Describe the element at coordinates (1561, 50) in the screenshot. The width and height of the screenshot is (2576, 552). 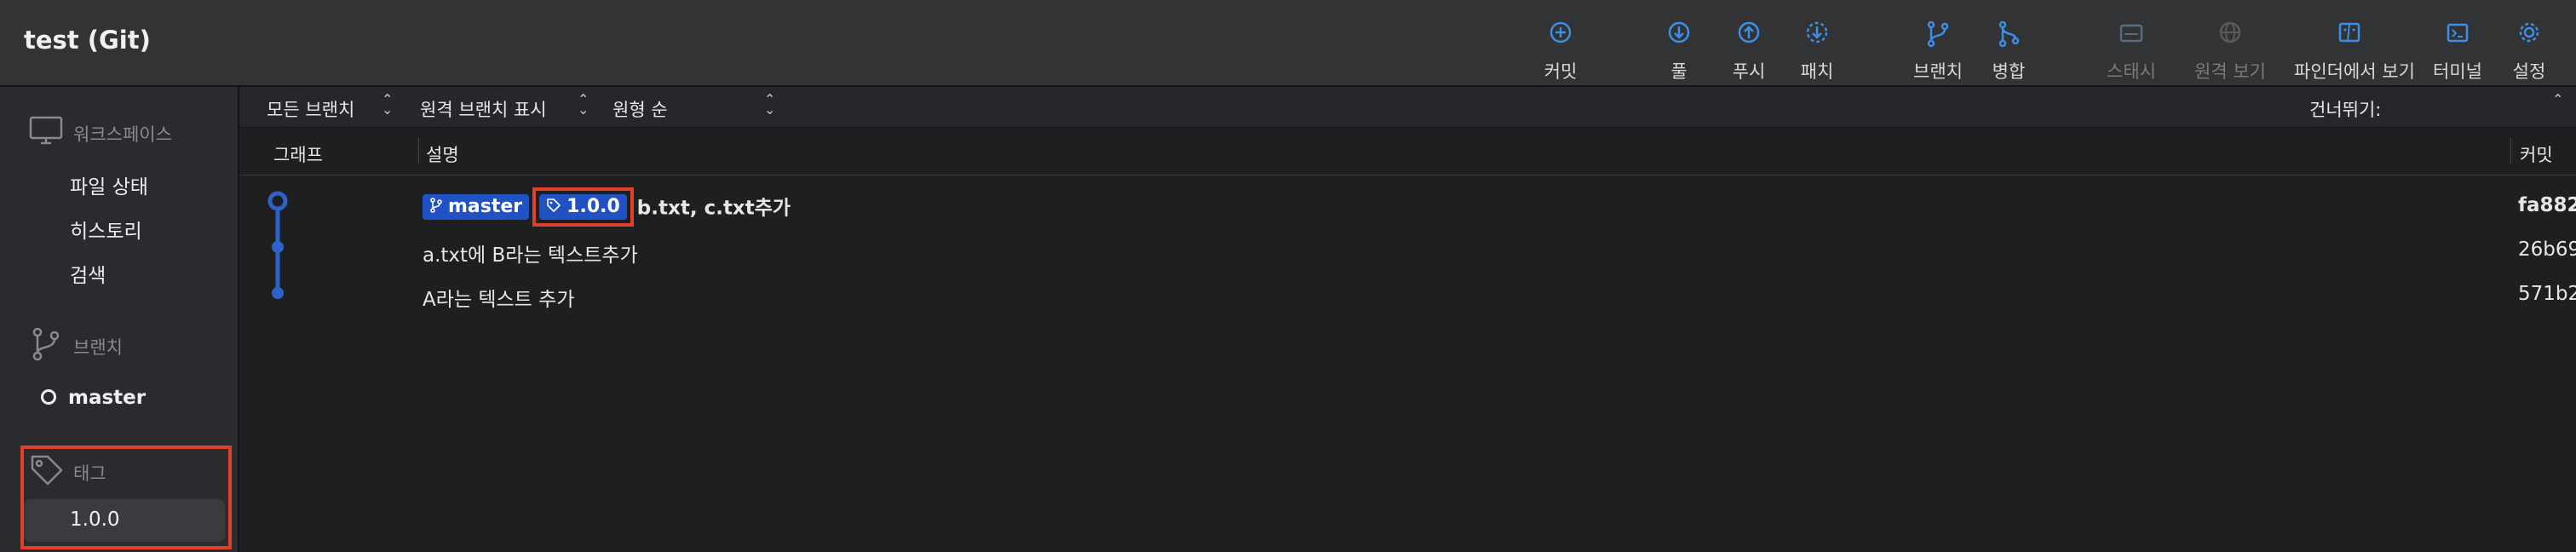
I see `commit-button: 커밋` at that location.